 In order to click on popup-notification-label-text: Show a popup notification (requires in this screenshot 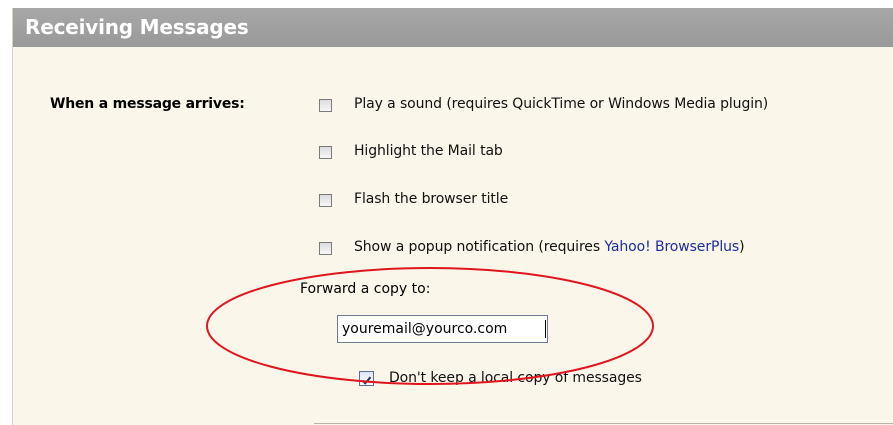, I will do `click(479, 247)`.